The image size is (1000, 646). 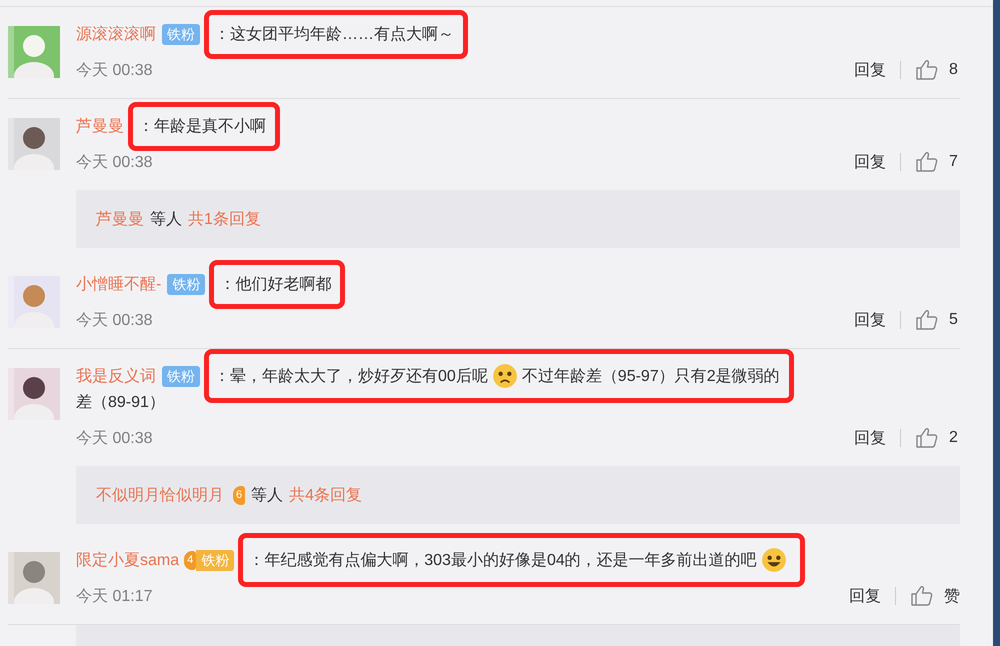 I want to click on comment-text: ：这女团平均年龄……有点大啊～, so click(x=334, y=34).